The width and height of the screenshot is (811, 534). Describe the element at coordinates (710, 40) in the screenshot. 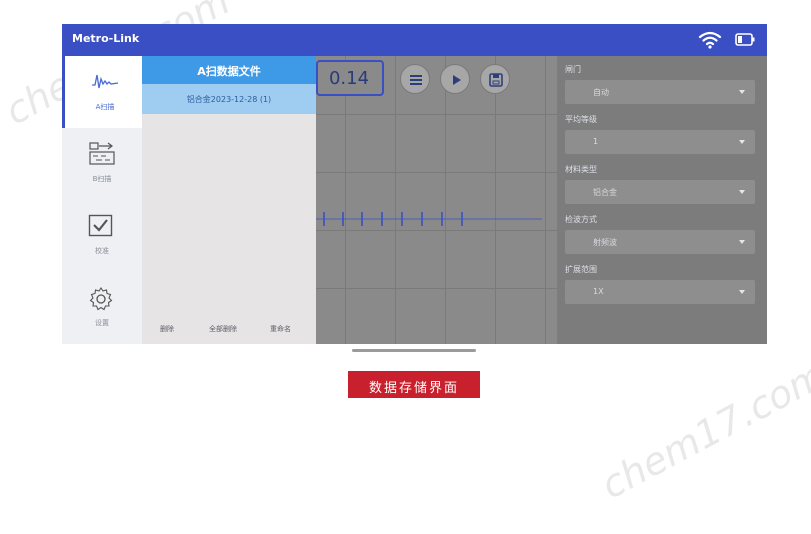

I see `wifi-icon` at that location.